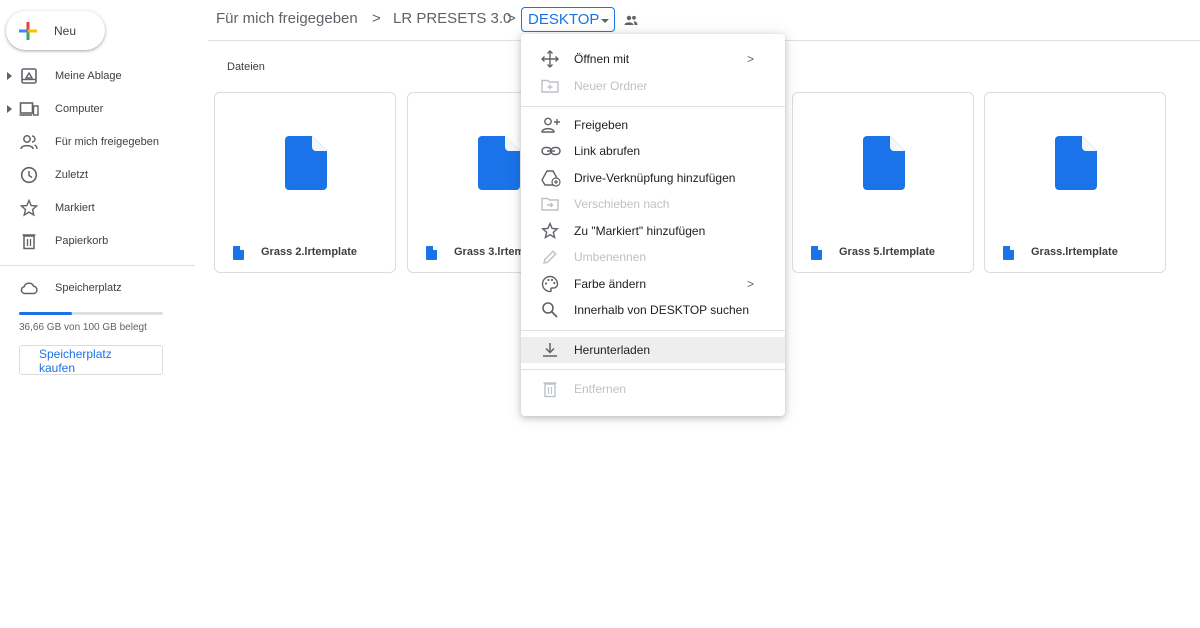 This screenshot has width=1200, height=628. What do you see at coordinates (653, 125) in the screenshot?
I see `menu-item-share: Freigeben` at bounding box center [653, 125].